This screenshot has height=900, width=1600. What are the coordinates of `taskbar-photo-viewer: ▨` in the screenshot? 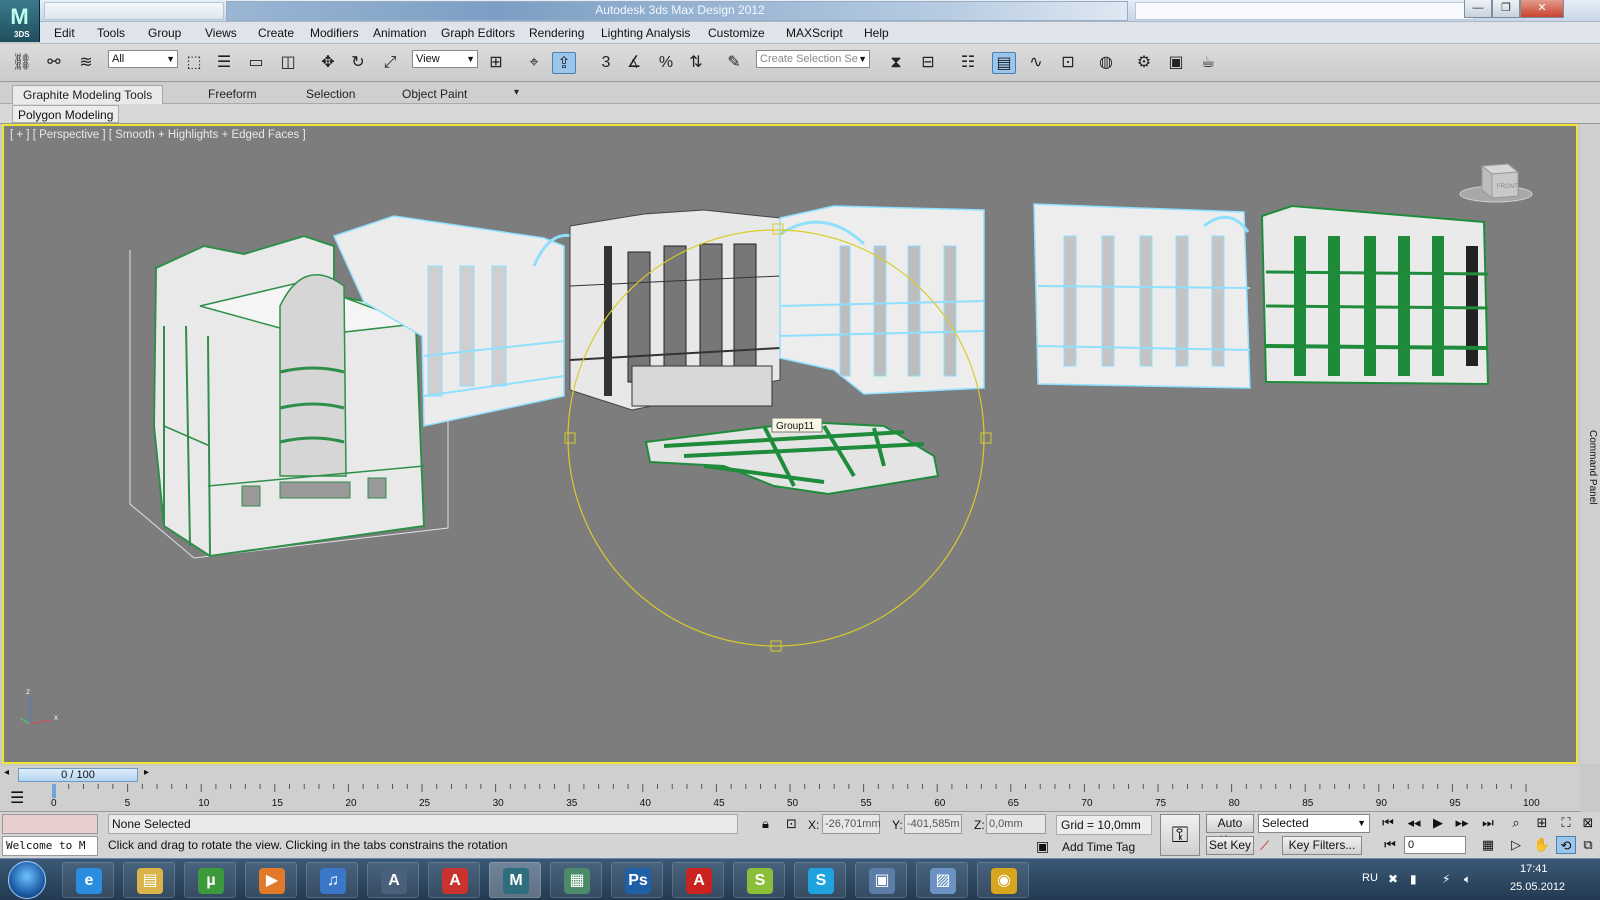 It's located at (942, 880).